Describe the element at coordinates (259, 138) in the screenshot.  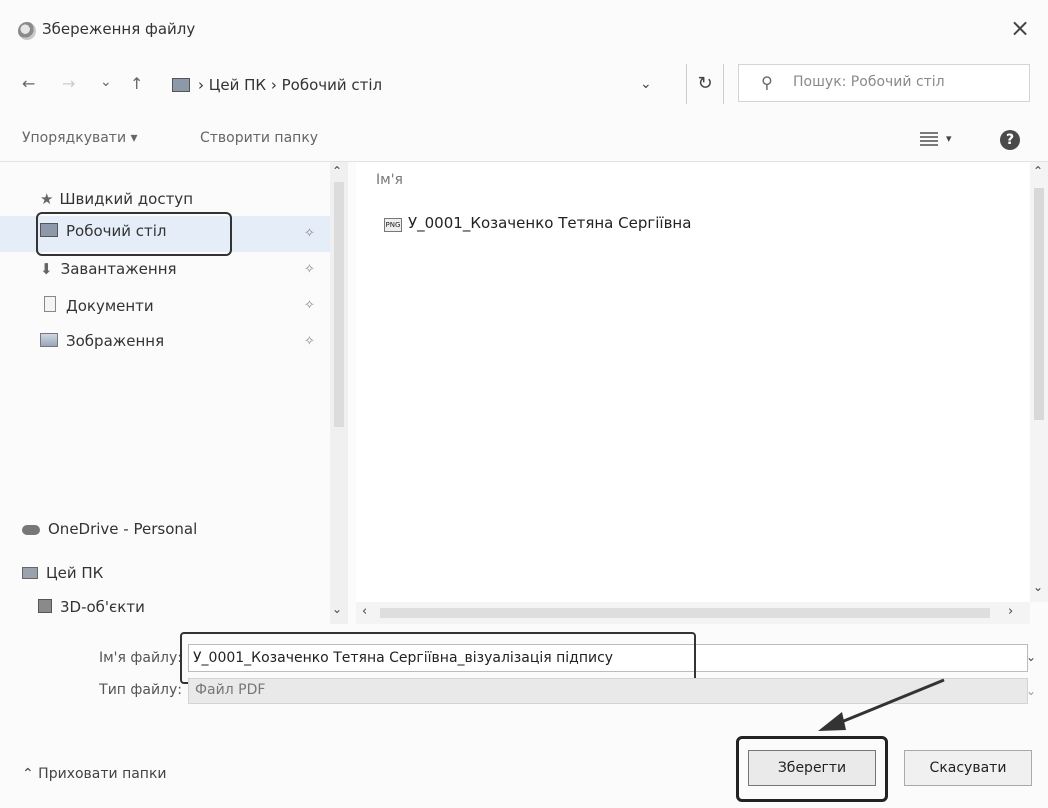
I see `new-folder-button: Створити папку` at that location.